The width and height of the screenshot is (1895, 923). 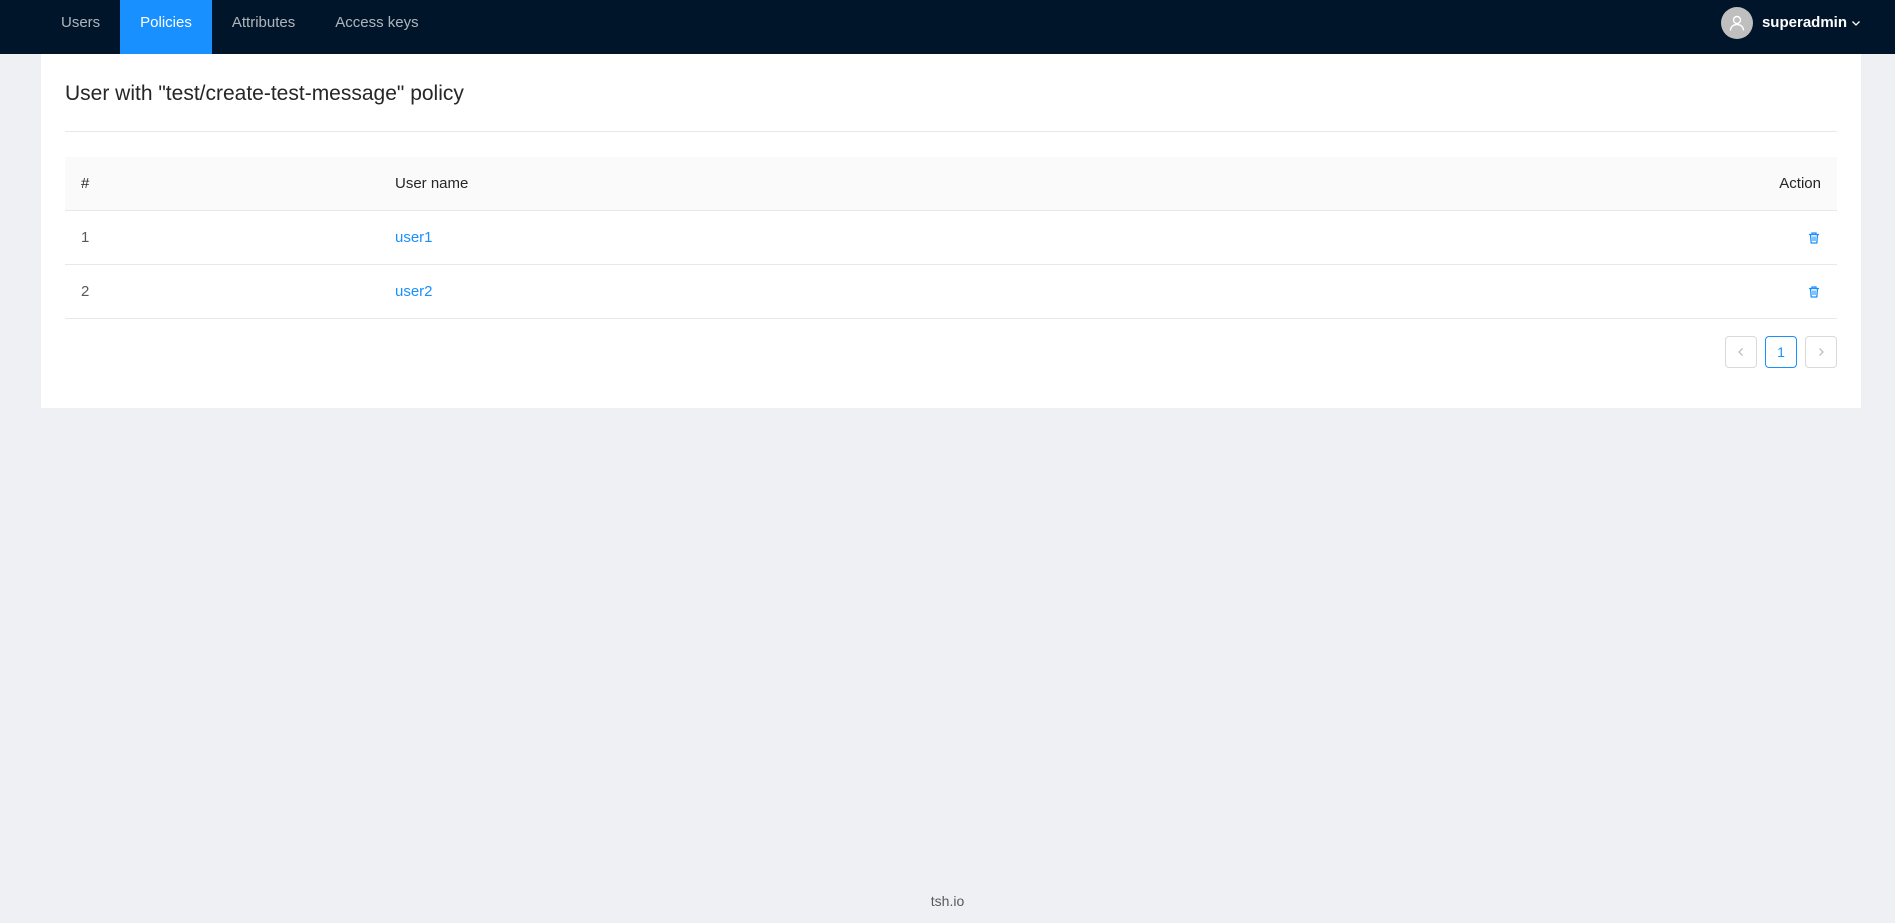 I want to click on nav-item-access-keys: Access keys, so click(x=376, y=27).